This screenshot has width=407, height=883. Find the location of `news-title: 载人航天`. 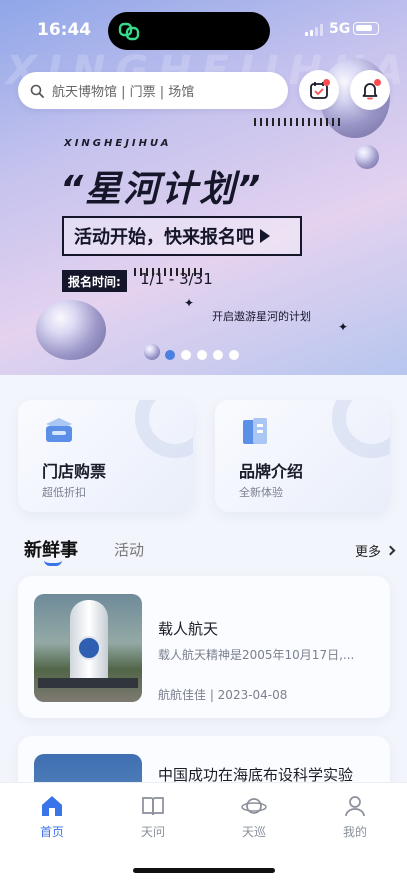

news-title: 载人航天 is located at coordinates (188, 629).